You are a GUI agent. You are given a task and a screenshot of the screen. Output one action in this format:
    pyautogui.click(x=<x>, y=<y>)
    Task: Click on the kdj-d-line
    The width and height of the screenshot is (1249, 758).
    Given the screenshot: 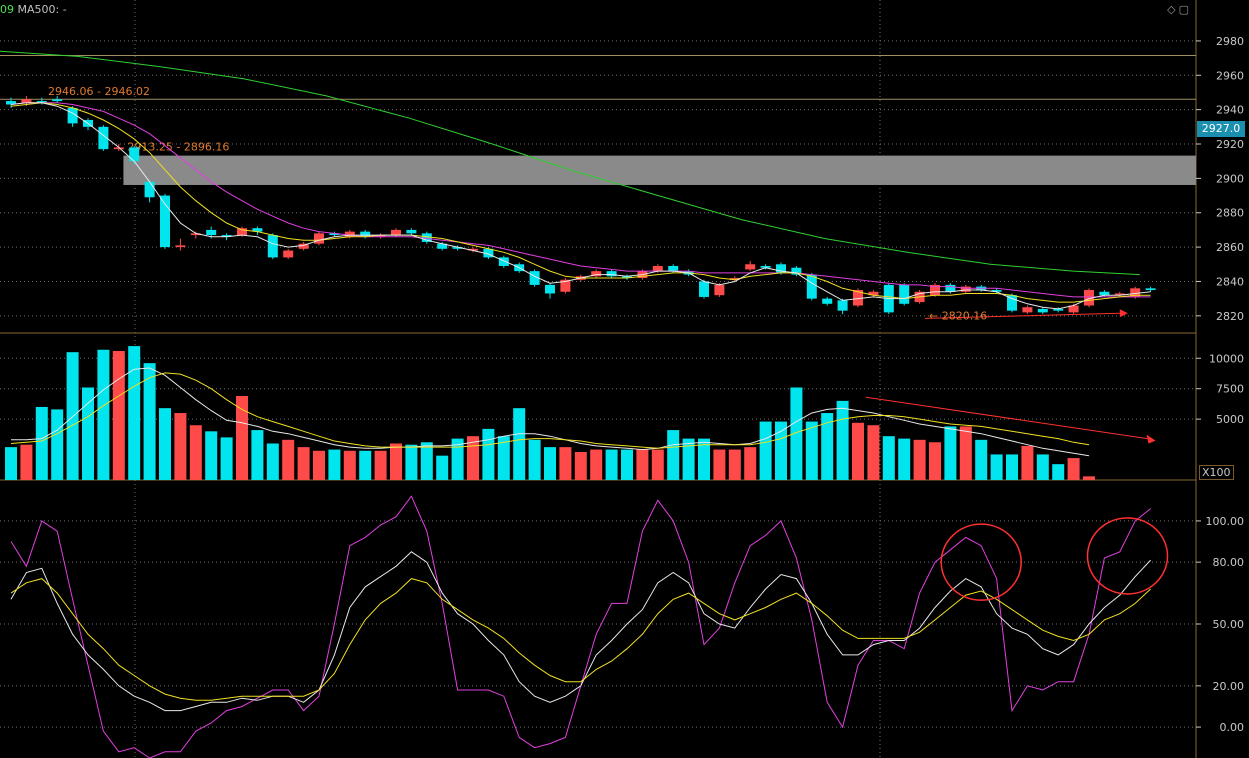 What is the action you would take?
    pyautogui.click(x=580, y=639)
    